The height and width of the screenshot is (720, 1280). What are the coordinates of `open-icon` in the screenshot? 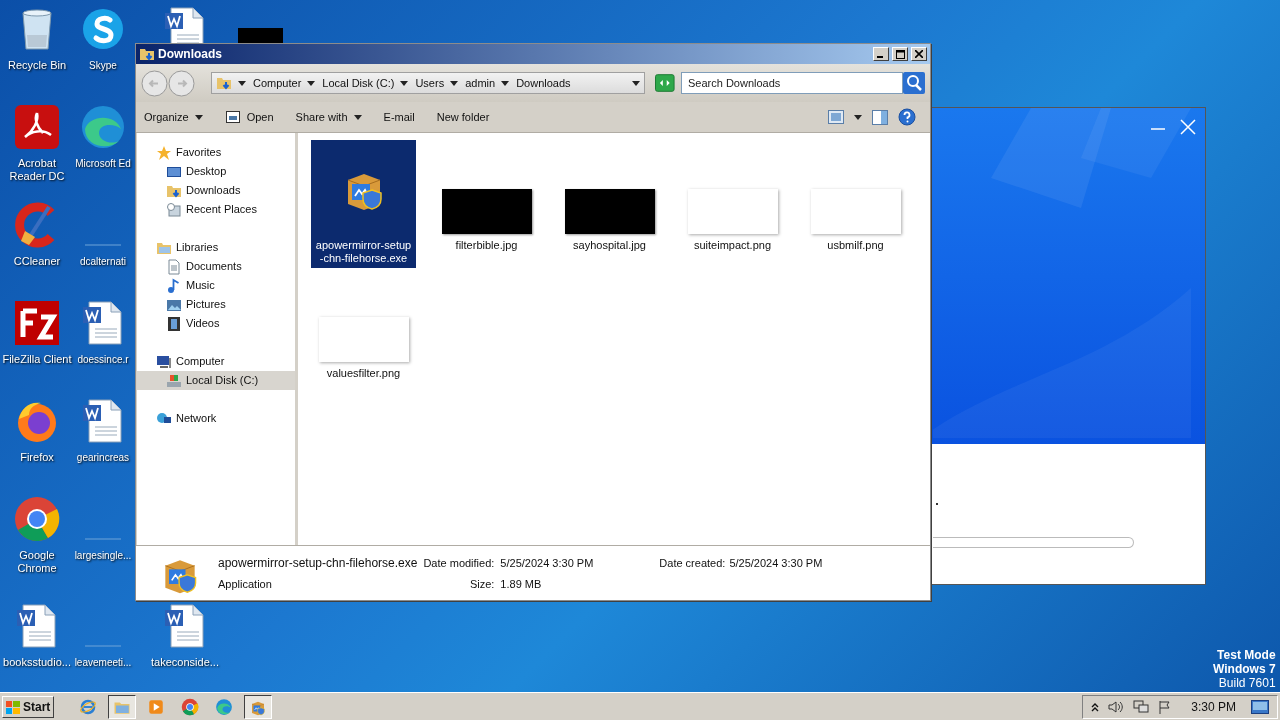 It's located at (232, 117).